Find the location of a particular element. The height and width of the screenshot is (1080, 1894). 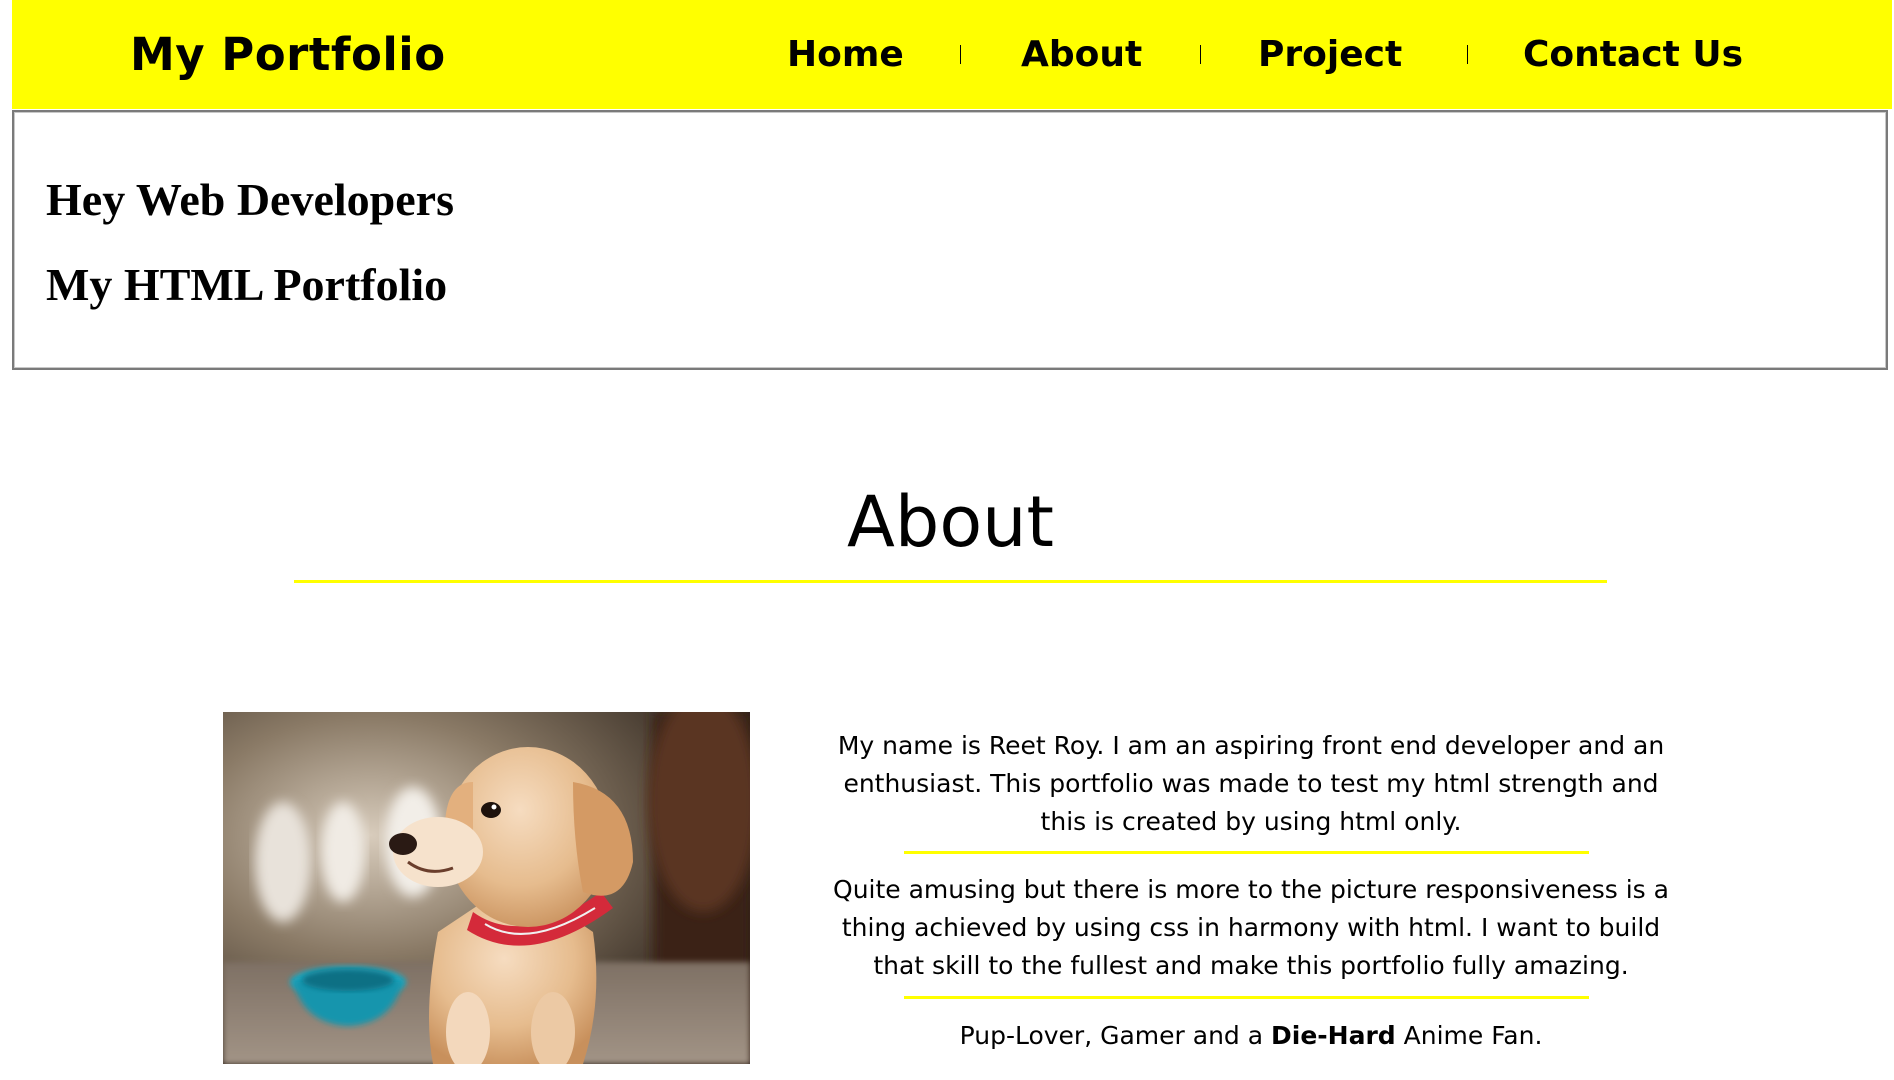

nav-link-home: Home is located at coordinates (845, 55).